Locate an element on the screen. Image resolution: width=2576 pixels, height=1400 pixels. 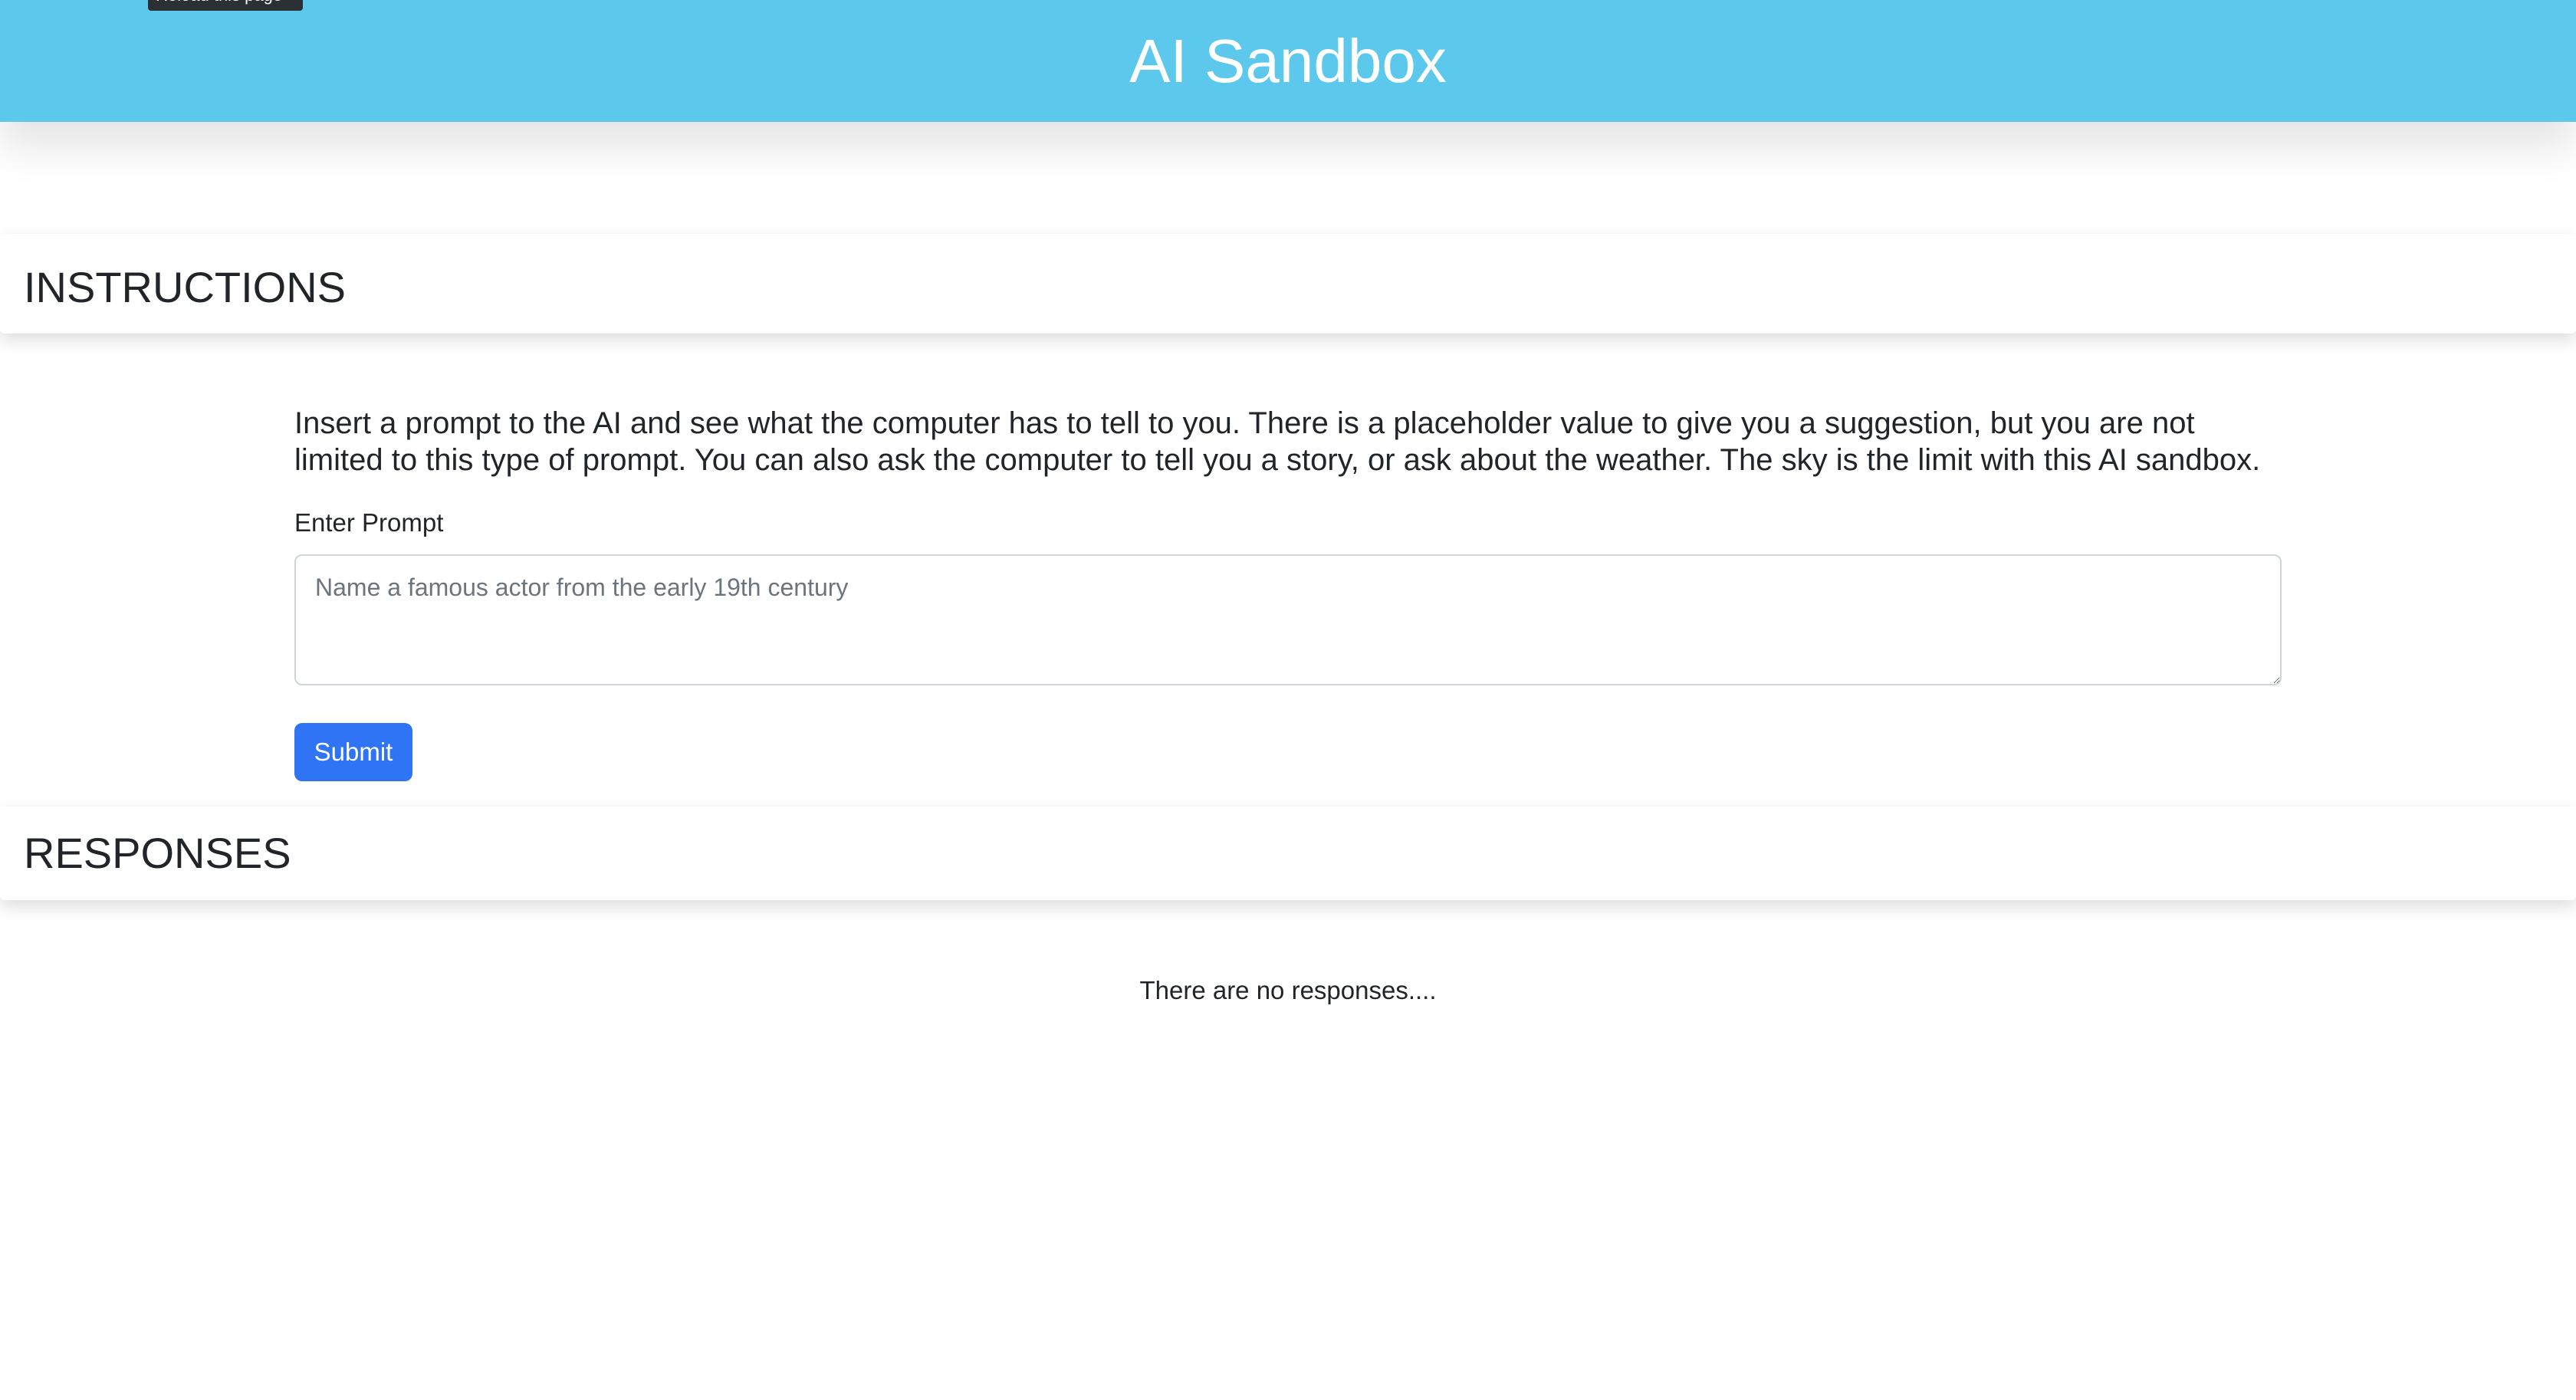
responses-title: RESPONSES is located at coordinates (157, 853).